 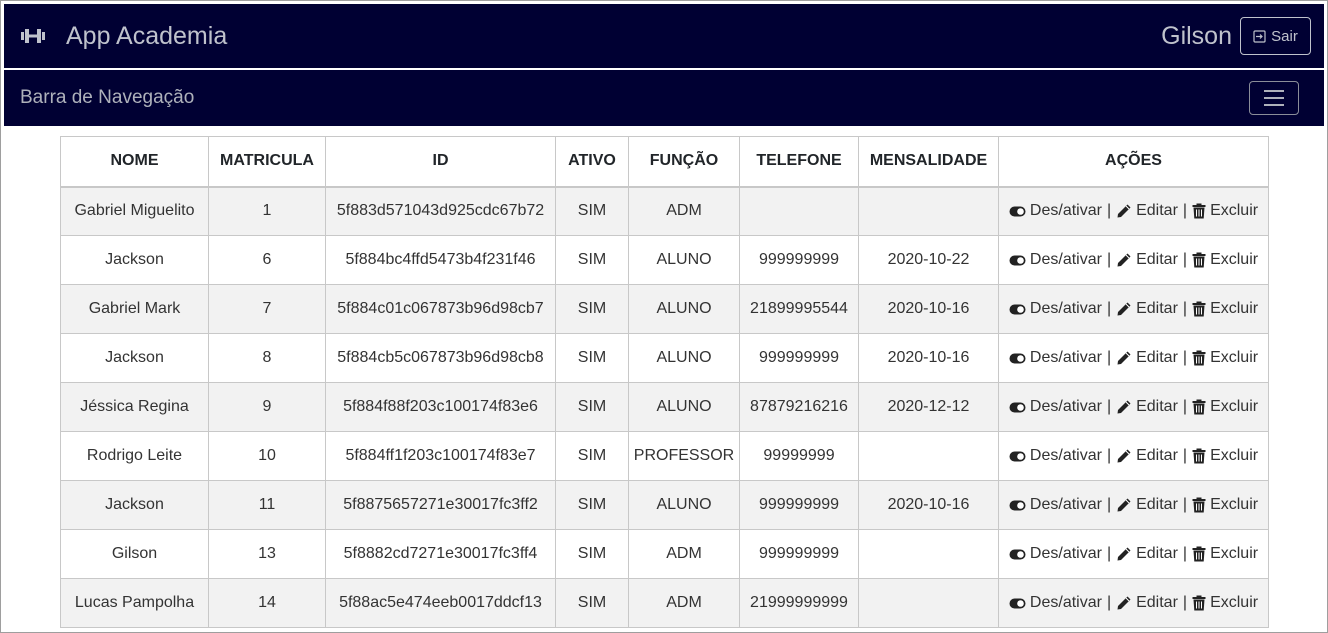 I want to click on app-title: App Academia, so click(x=146, y=36).